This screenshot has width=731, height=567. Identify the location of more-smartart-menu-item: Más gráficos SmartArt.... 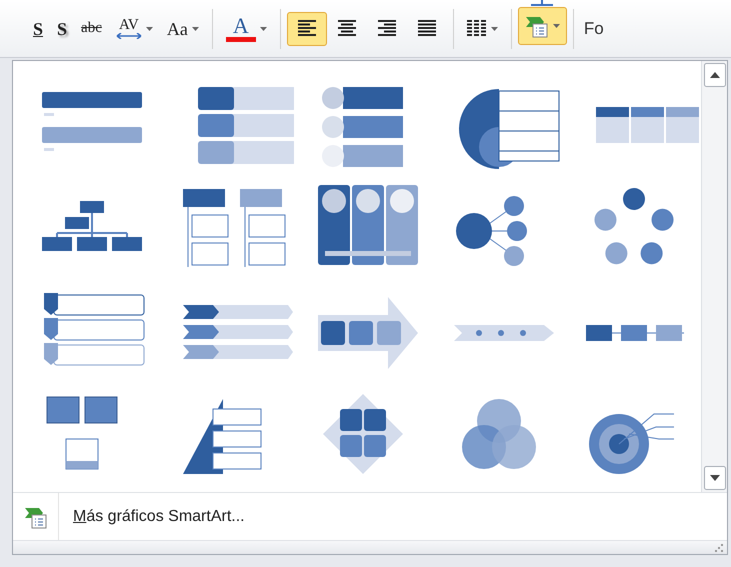
(159, 516).